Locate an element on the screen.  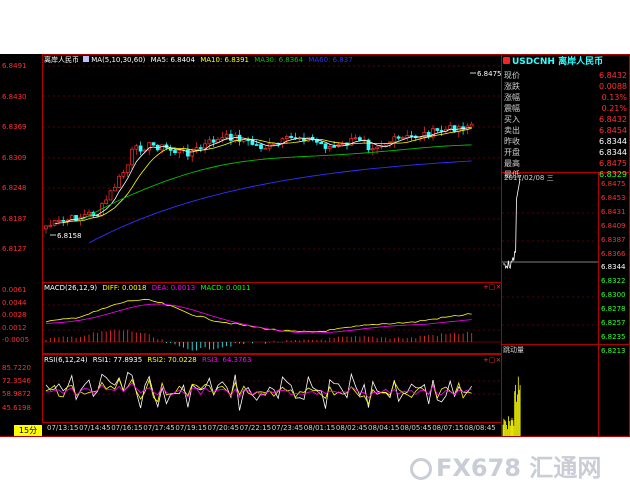
macd-tick-label: -0.0005 is located at coordinates (16, 340).